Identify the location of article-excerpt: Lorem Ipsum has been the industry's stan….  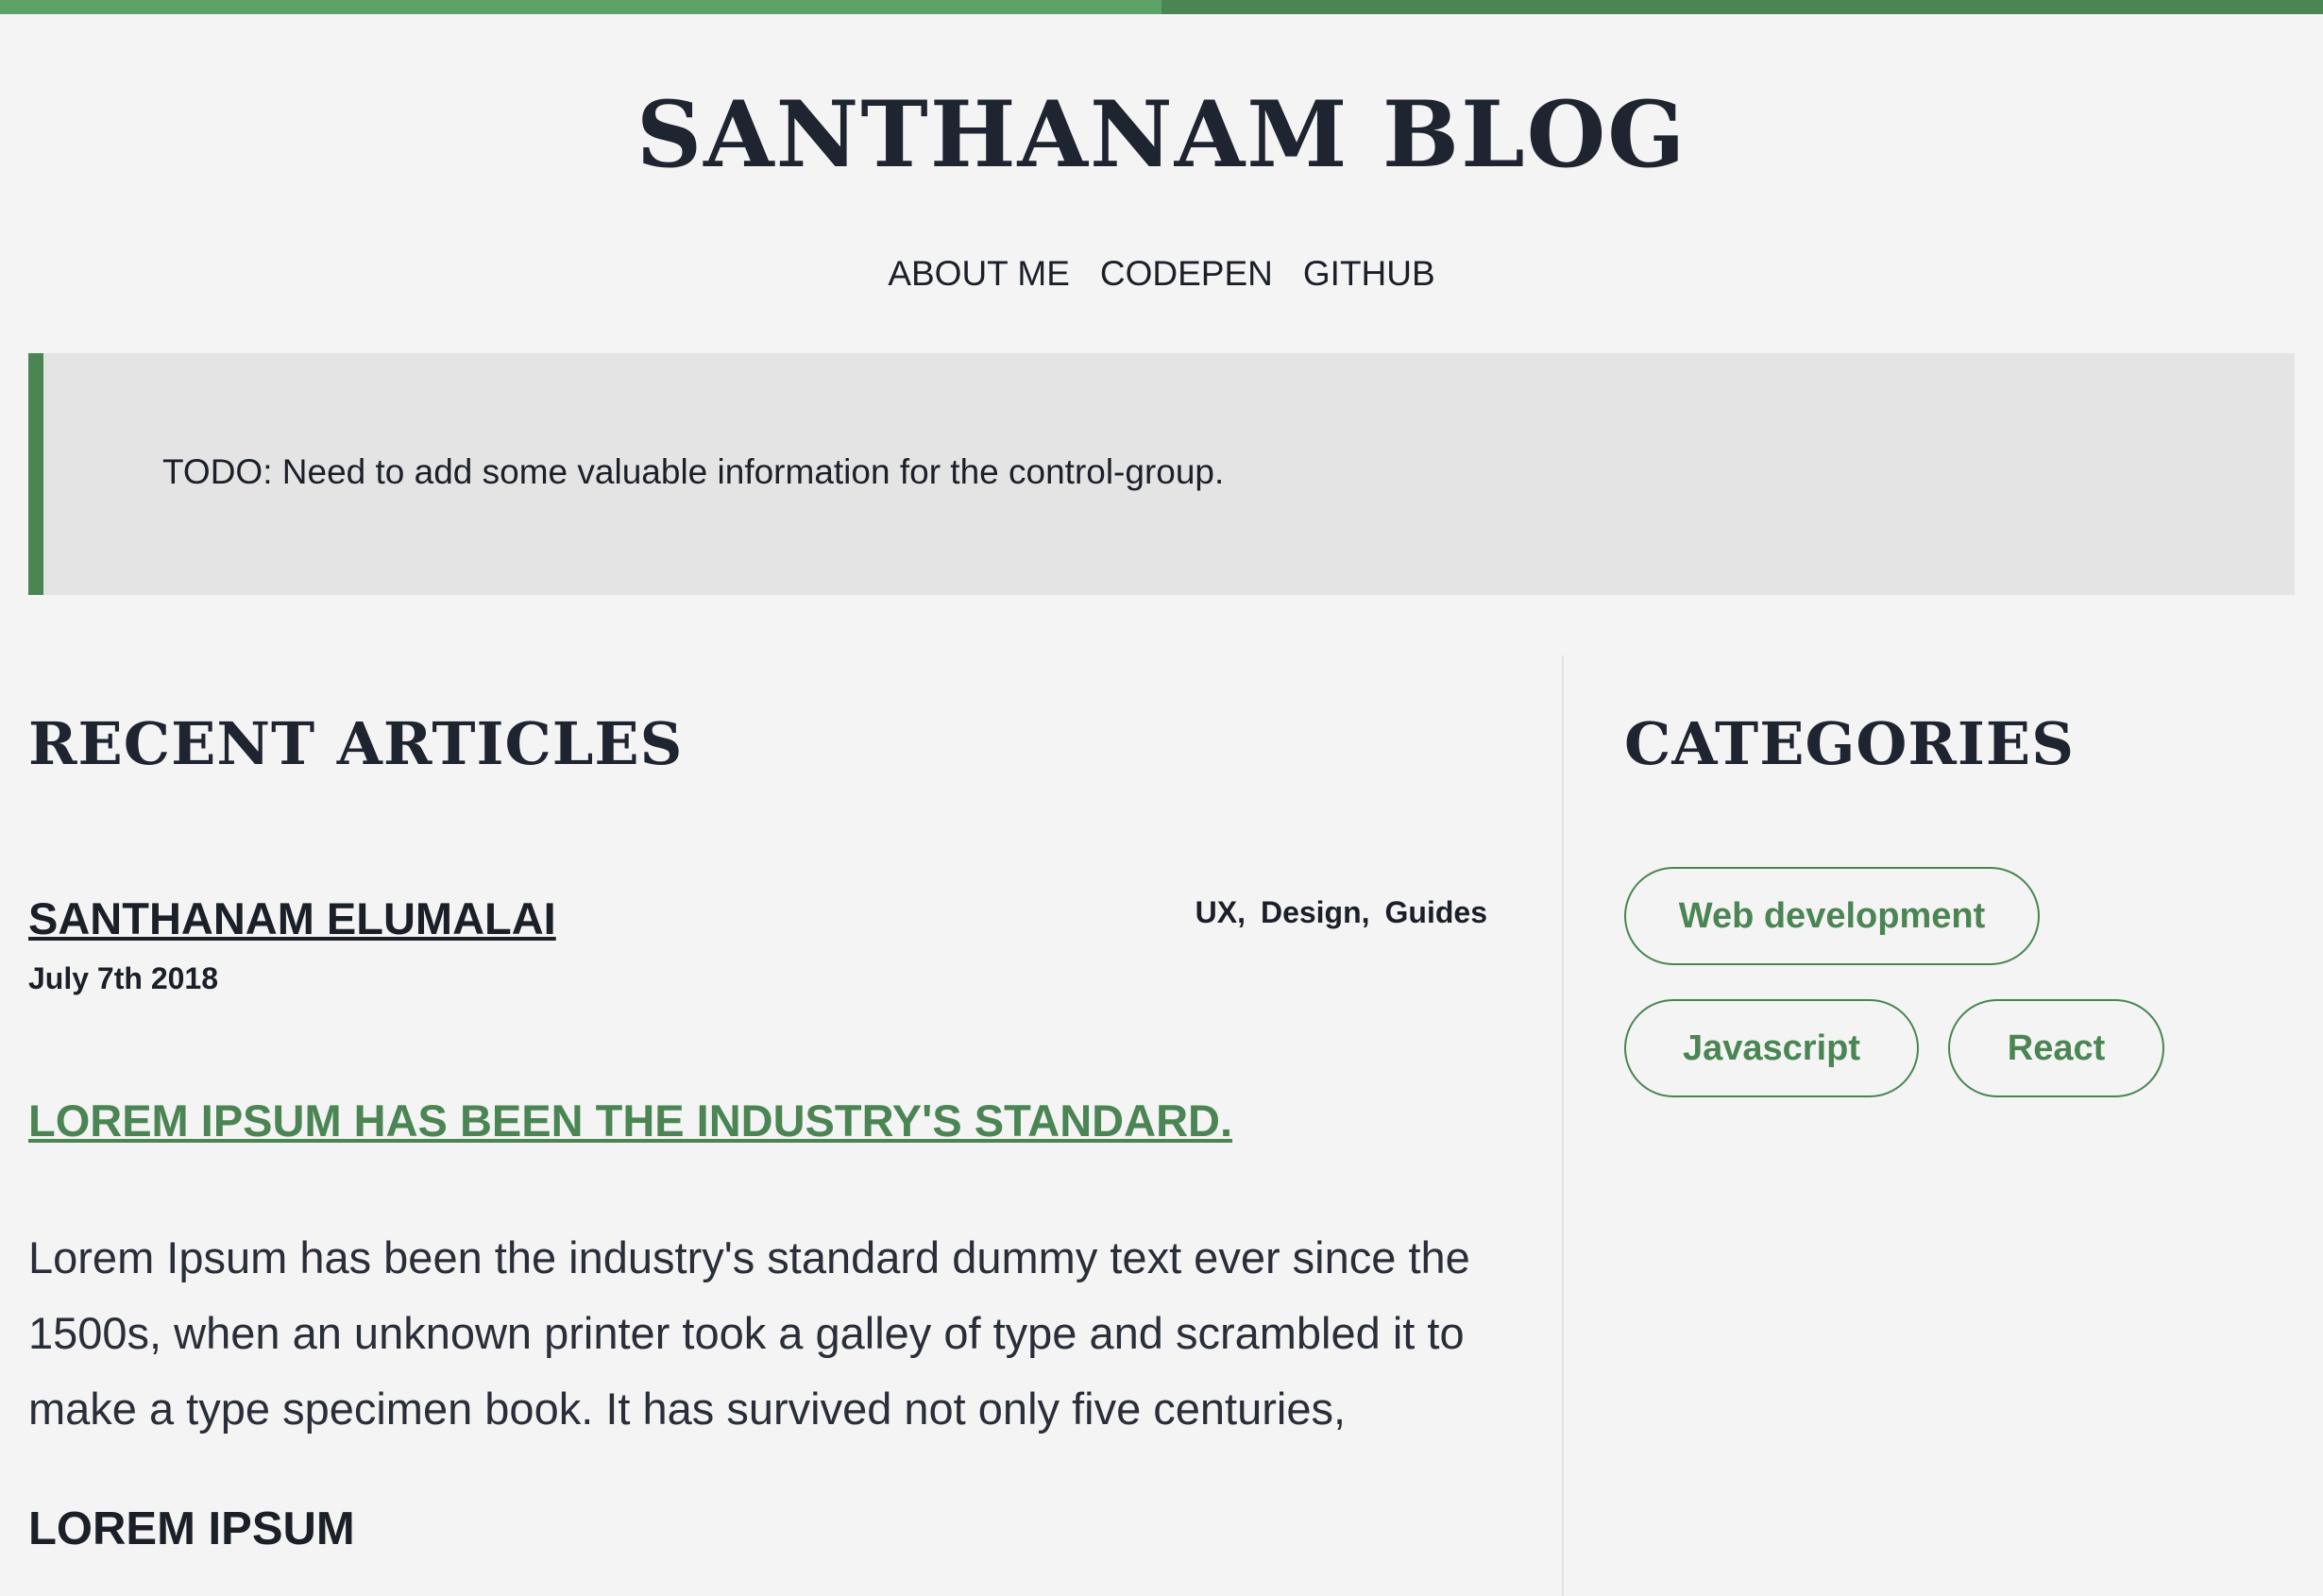
(749, 1333).